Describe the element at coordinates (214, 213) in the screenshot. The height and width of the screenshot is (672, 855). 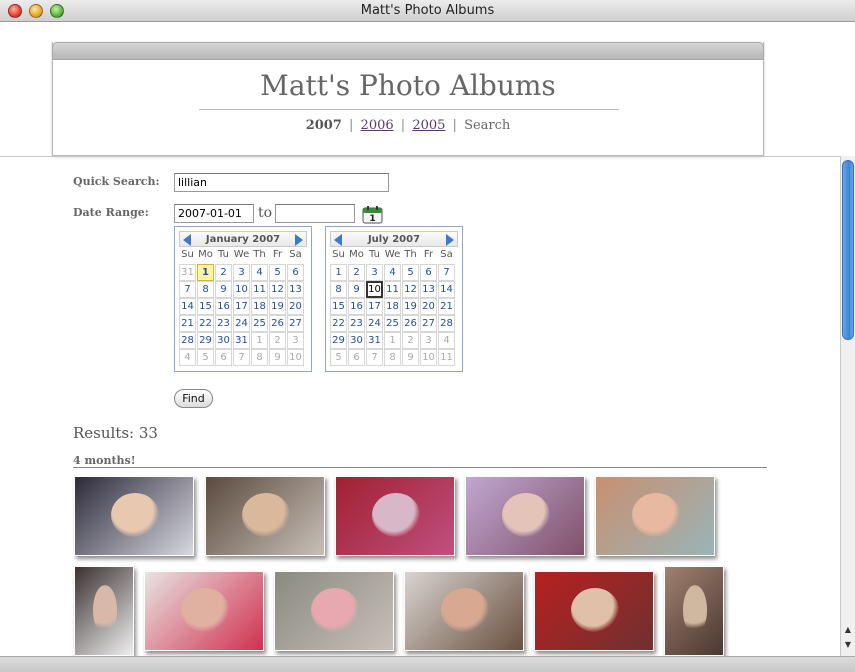
I see `date-from-input` at that location.